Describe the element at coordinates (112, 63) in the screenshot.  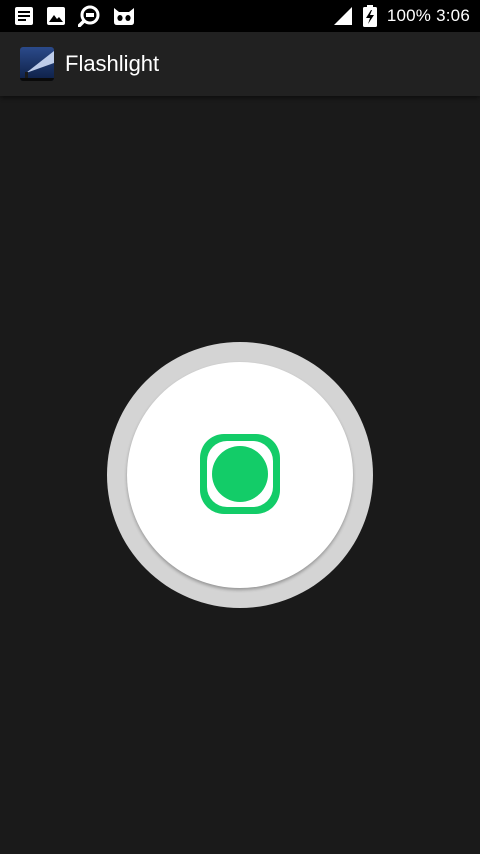
I see `app-title: Flashlight` at that location.